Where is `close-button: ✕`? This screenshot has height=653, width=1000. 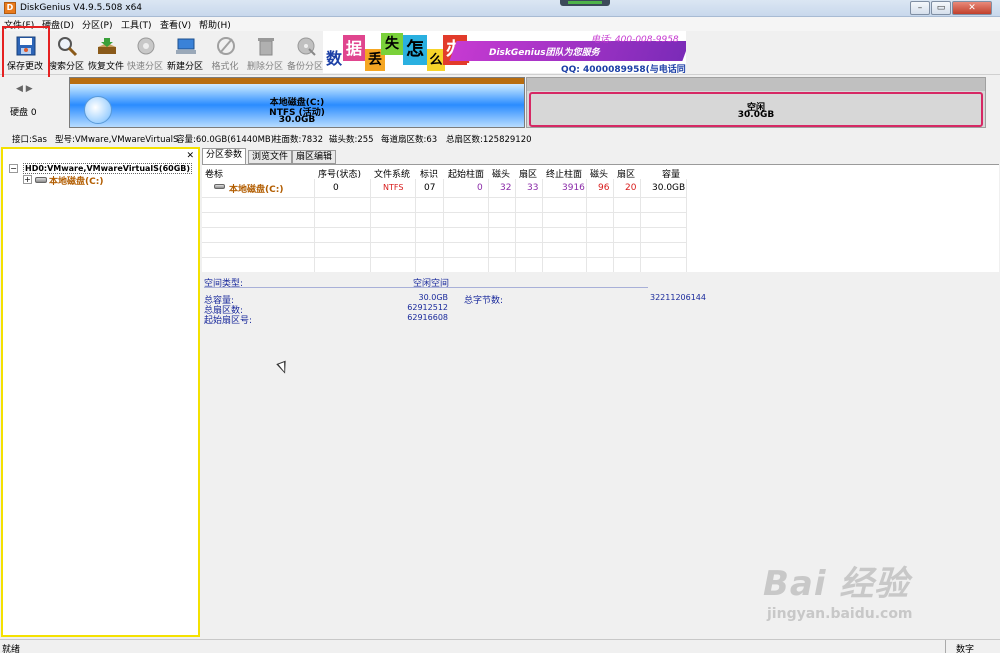 close-button: ✕ is located at coordinates (972, 8).